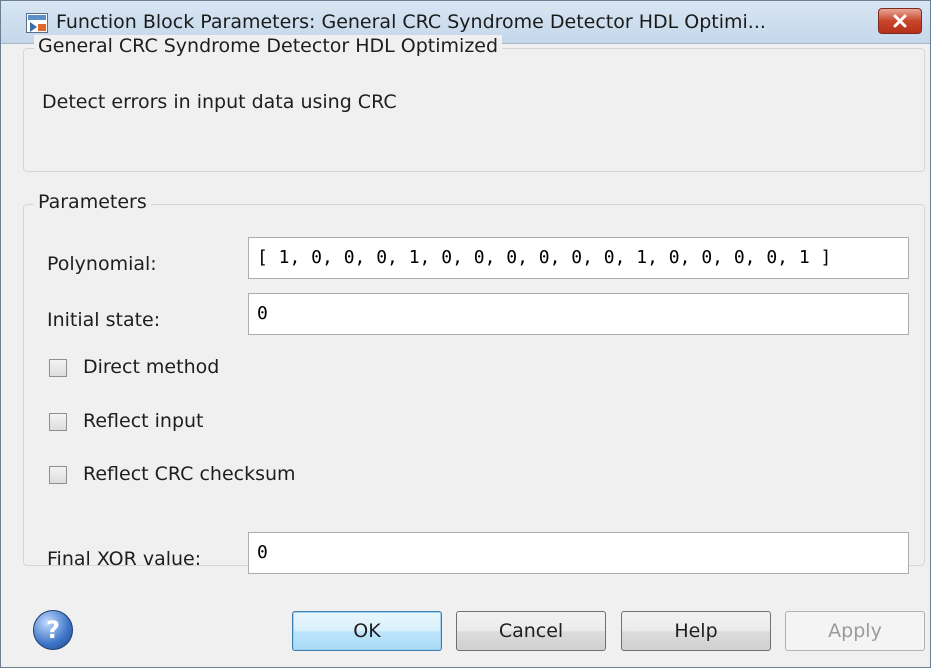 The width and height of the screenshot is (933, 670). I want to click on help-button: Help, so click(696, 631).